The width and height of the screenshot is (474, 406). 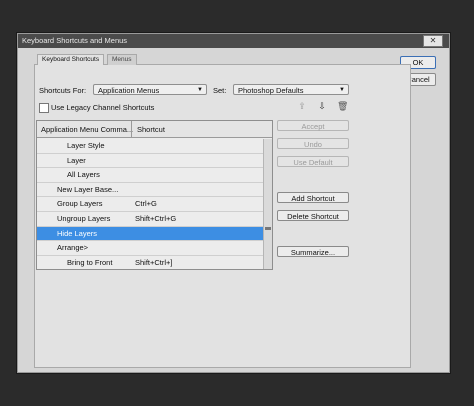 What do you see at coordinates (302, 106) in the screenshot?
I see `save-set-icon: ⇪` at bounding box center [302, 106].